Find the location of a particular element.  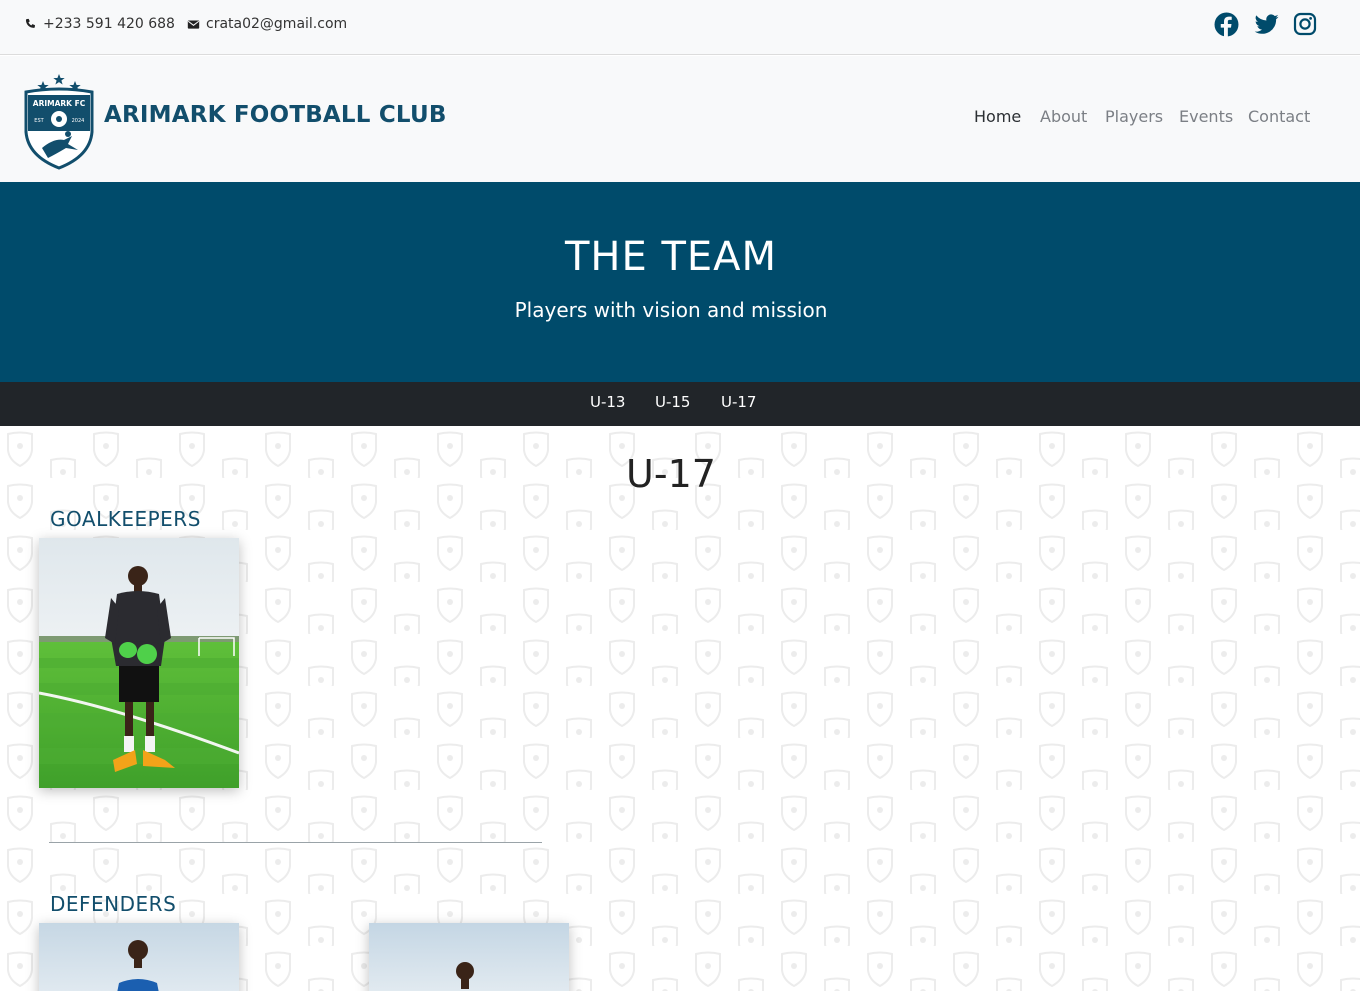

section-divider is located at coordinates (295, 842).